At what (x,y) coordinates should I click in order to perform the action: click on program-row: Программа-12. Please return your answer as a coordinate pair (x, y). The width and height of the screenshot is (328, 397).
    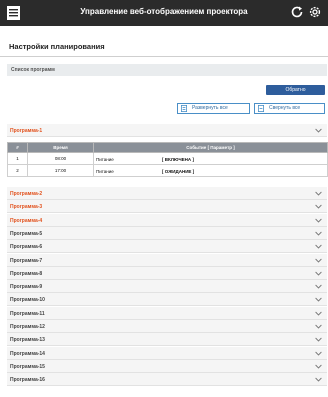
    Looking at the image, I should click on (167, 326).